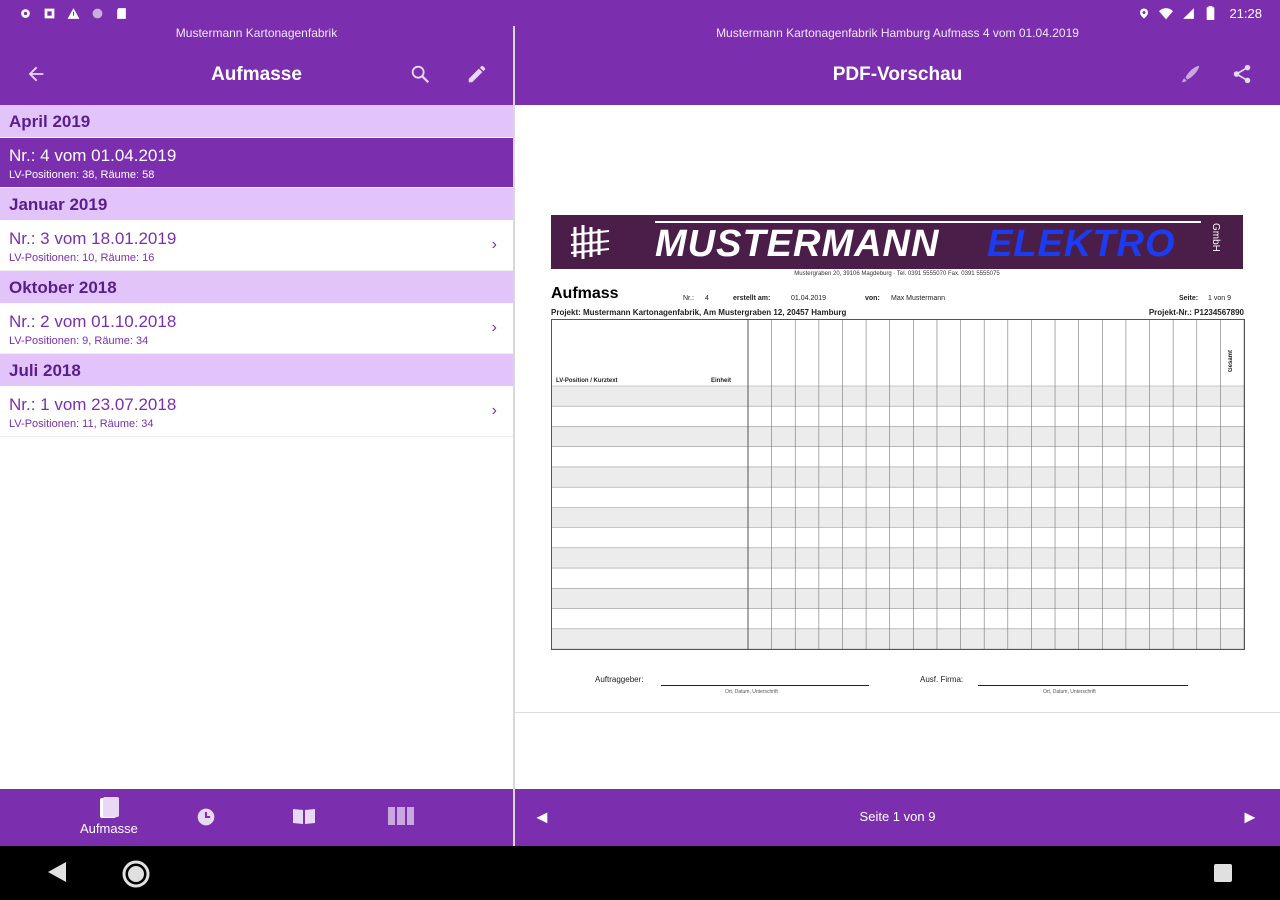  What do you see at coordinates (93, 238) in the screenshot?
I see `item-title: Nr.: 3 vom 18.01.2019` at bounding box center [93, 238].